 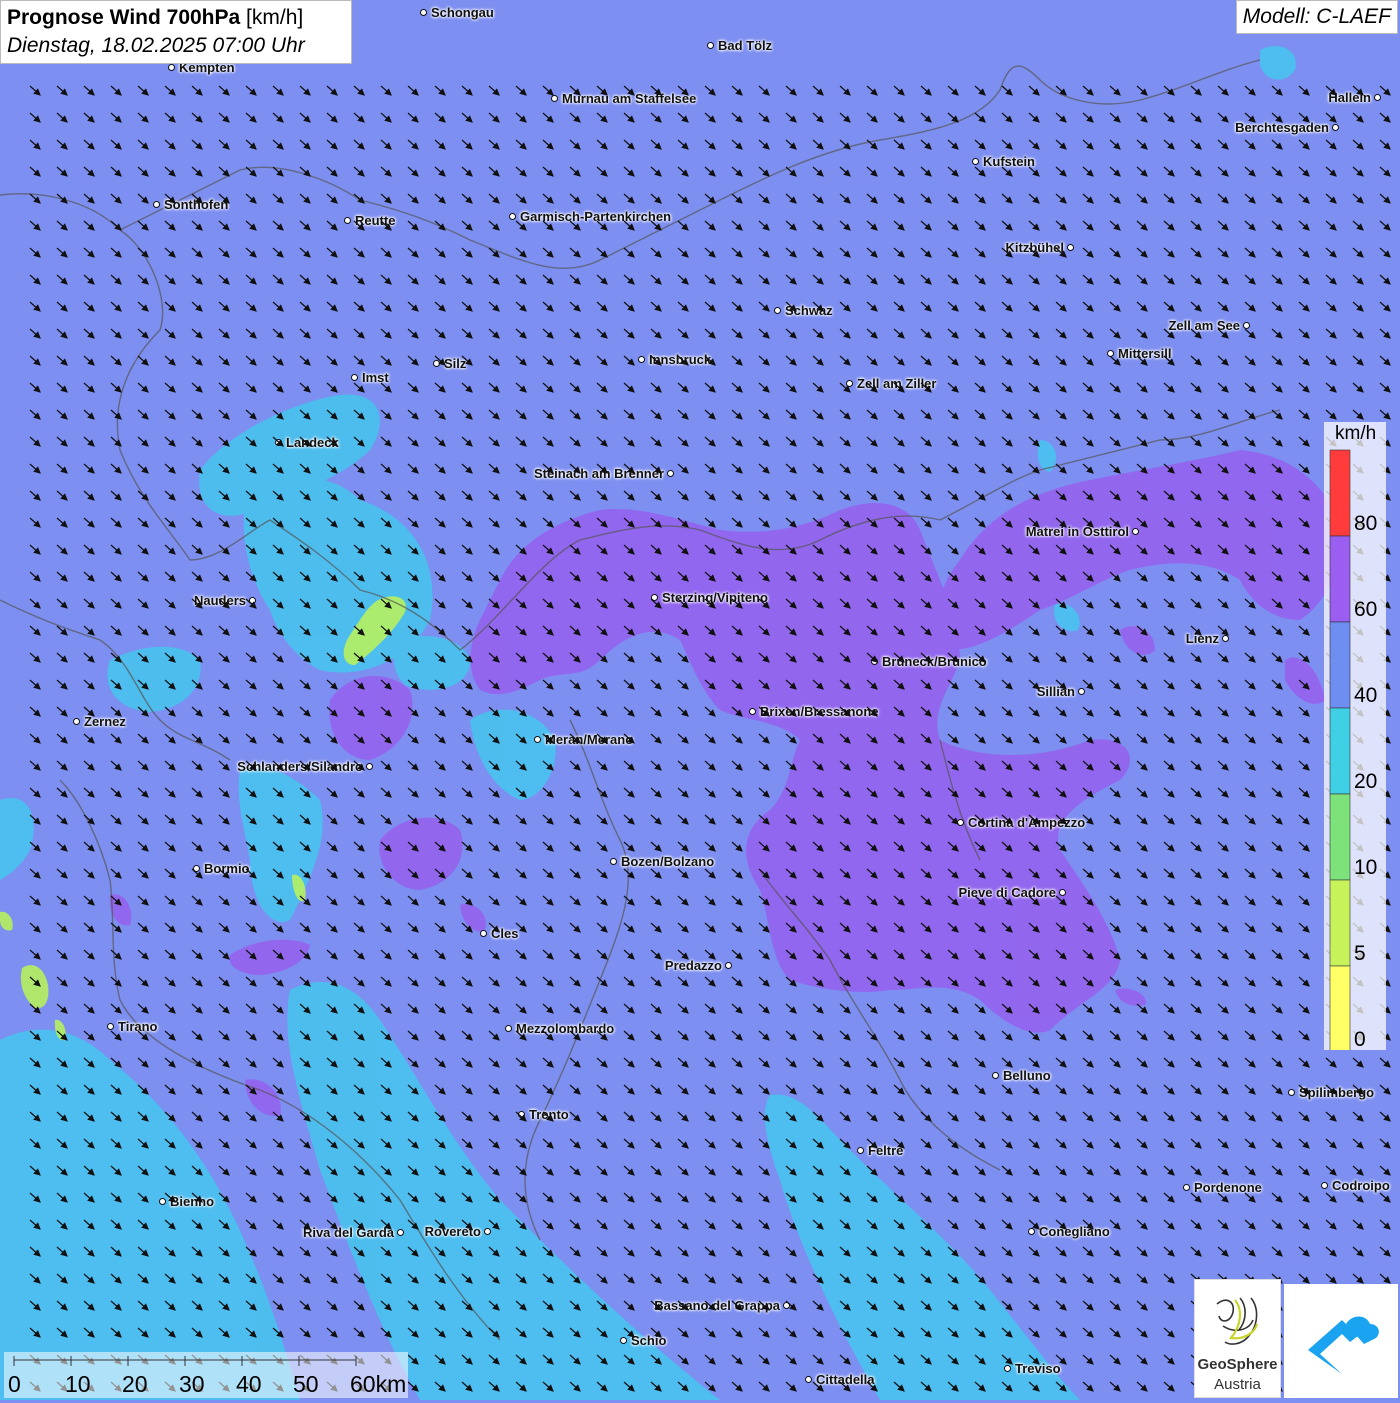 What do you see at coordinates (124, 17) in the screenshot?
I see `title-bold: Prognose Wind 700hPa` at bounding box center [124, 17].